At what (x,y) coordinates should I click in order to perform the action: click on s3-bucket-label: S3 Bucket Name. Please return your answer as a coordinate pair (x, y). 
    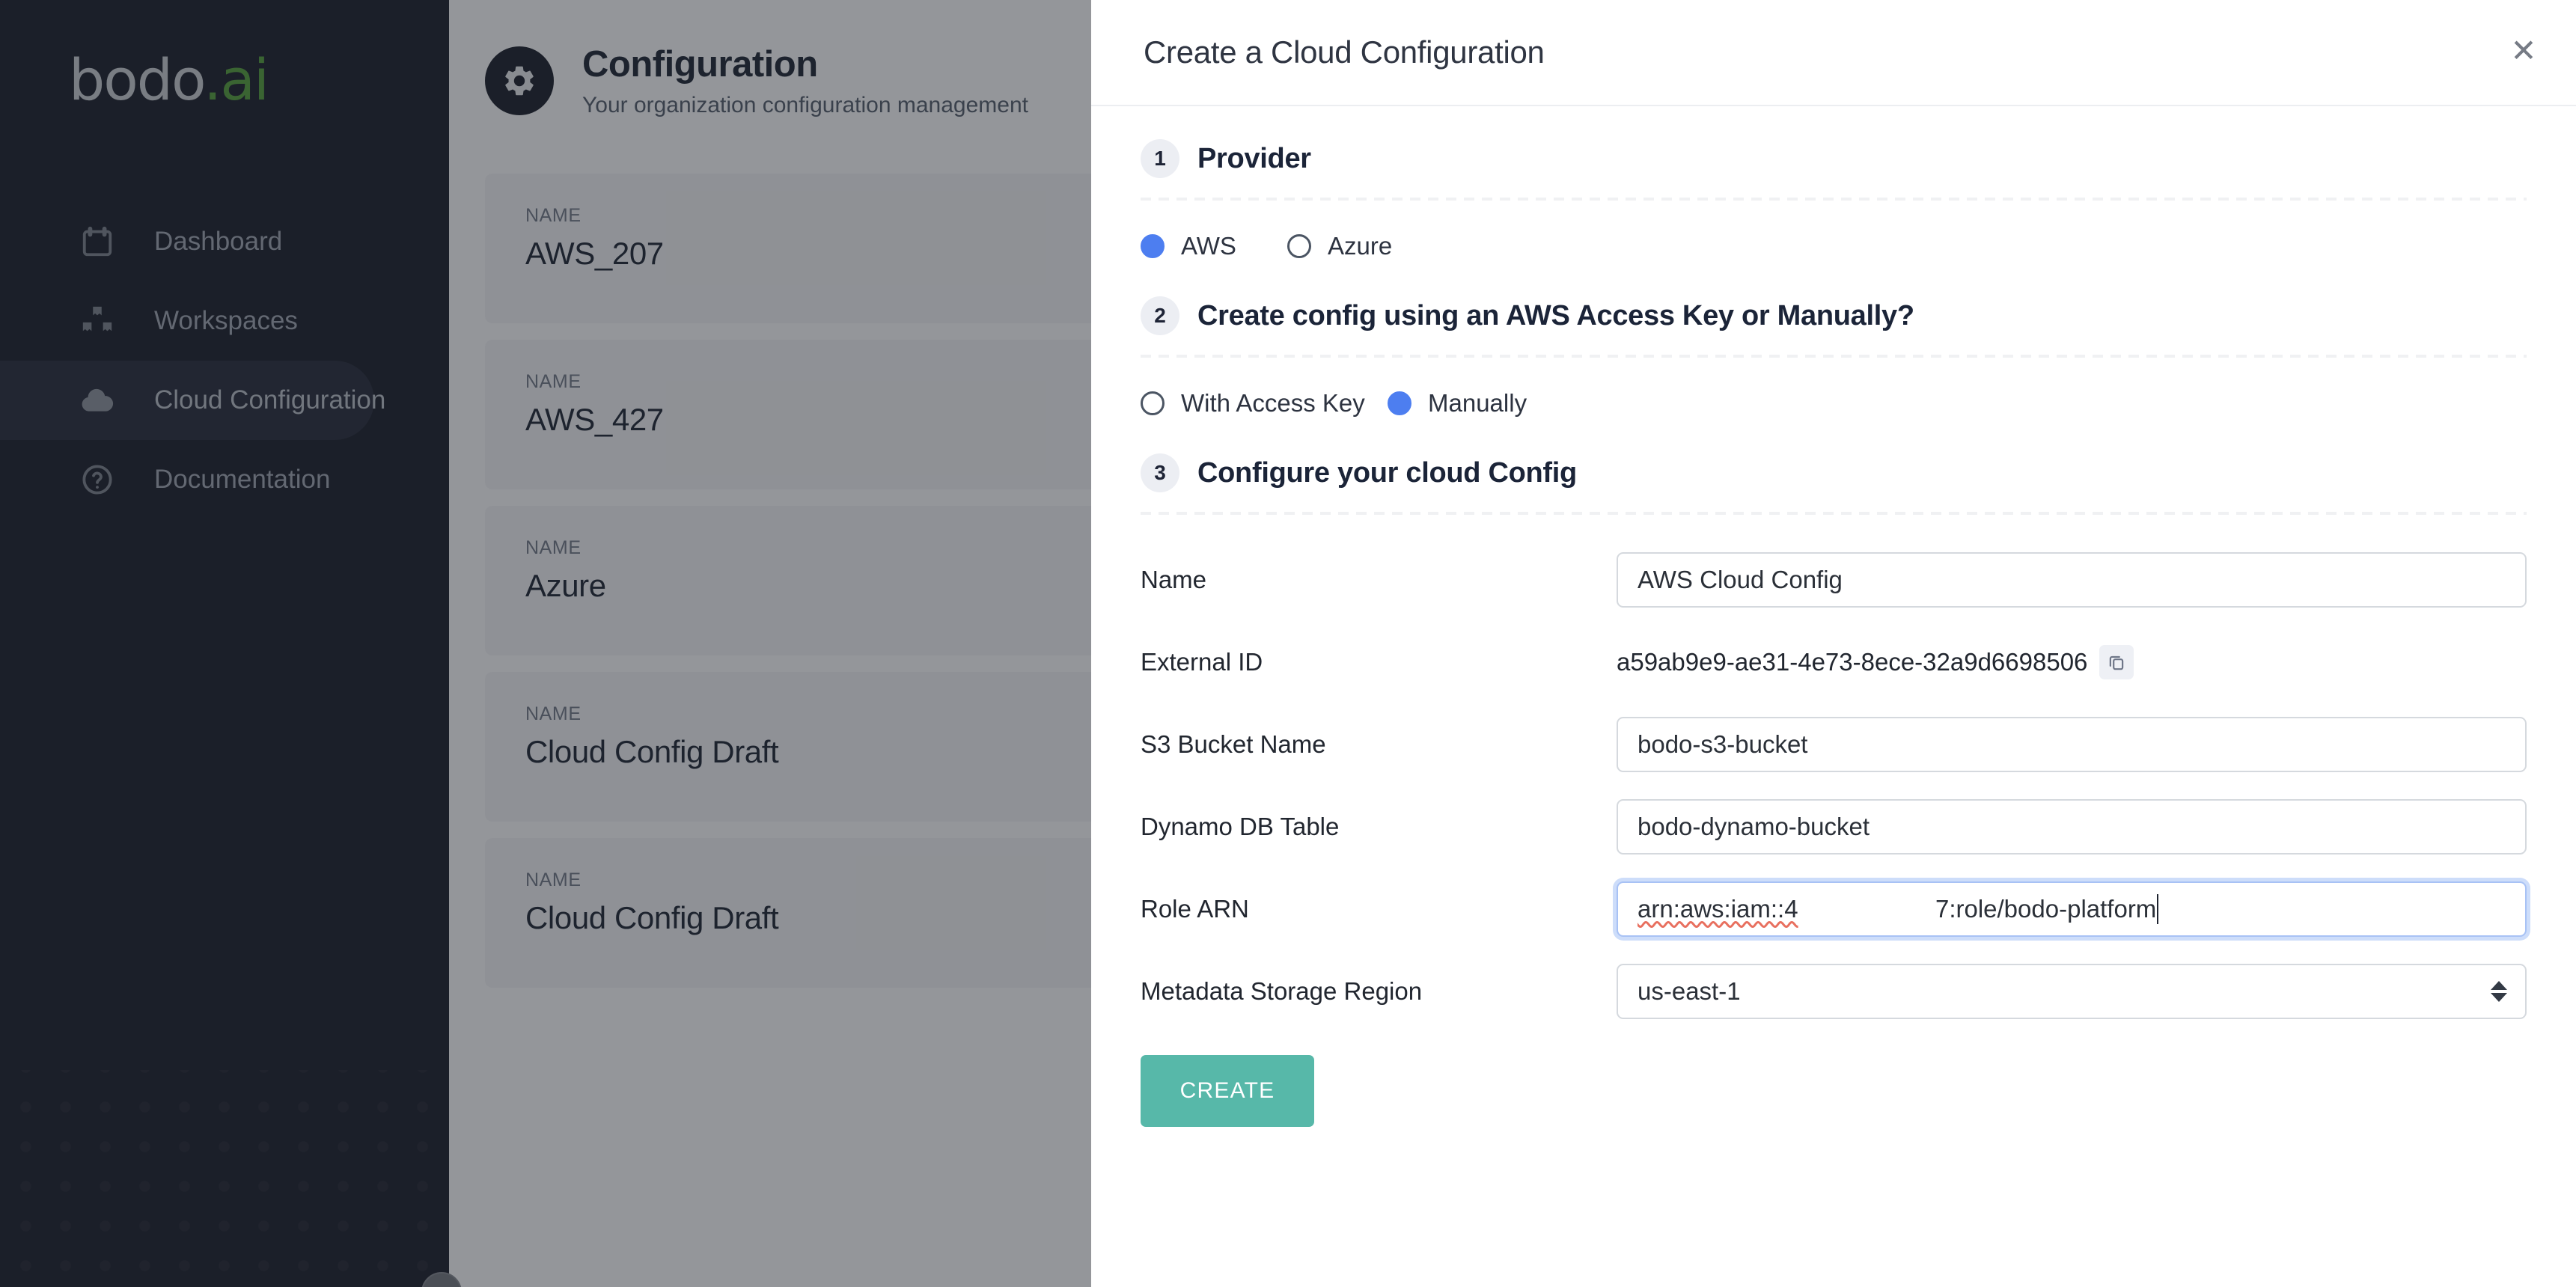
    Looking at the image, I should click on (1233, 744).